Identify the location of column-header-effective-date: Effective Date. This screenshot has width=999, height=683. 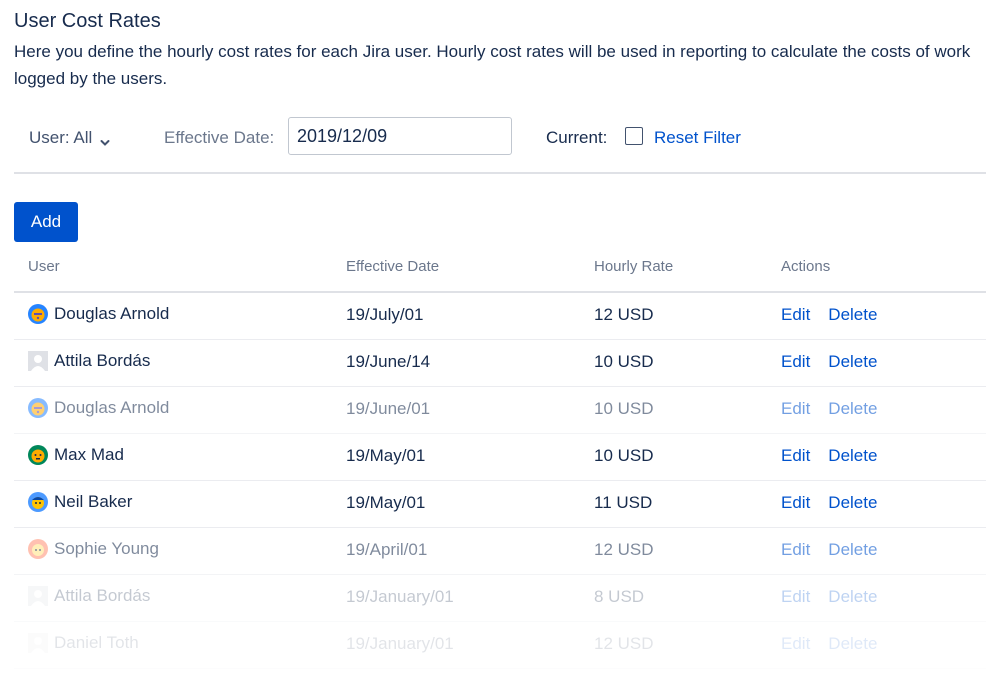
(393, 266).